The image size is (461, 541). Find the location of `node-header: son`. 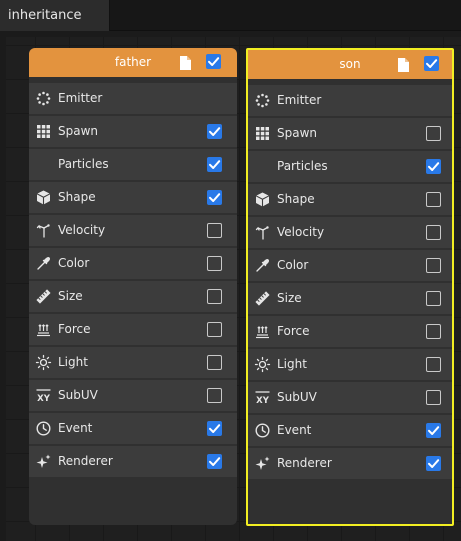

node-header: son is located at coordinates (350, 64).